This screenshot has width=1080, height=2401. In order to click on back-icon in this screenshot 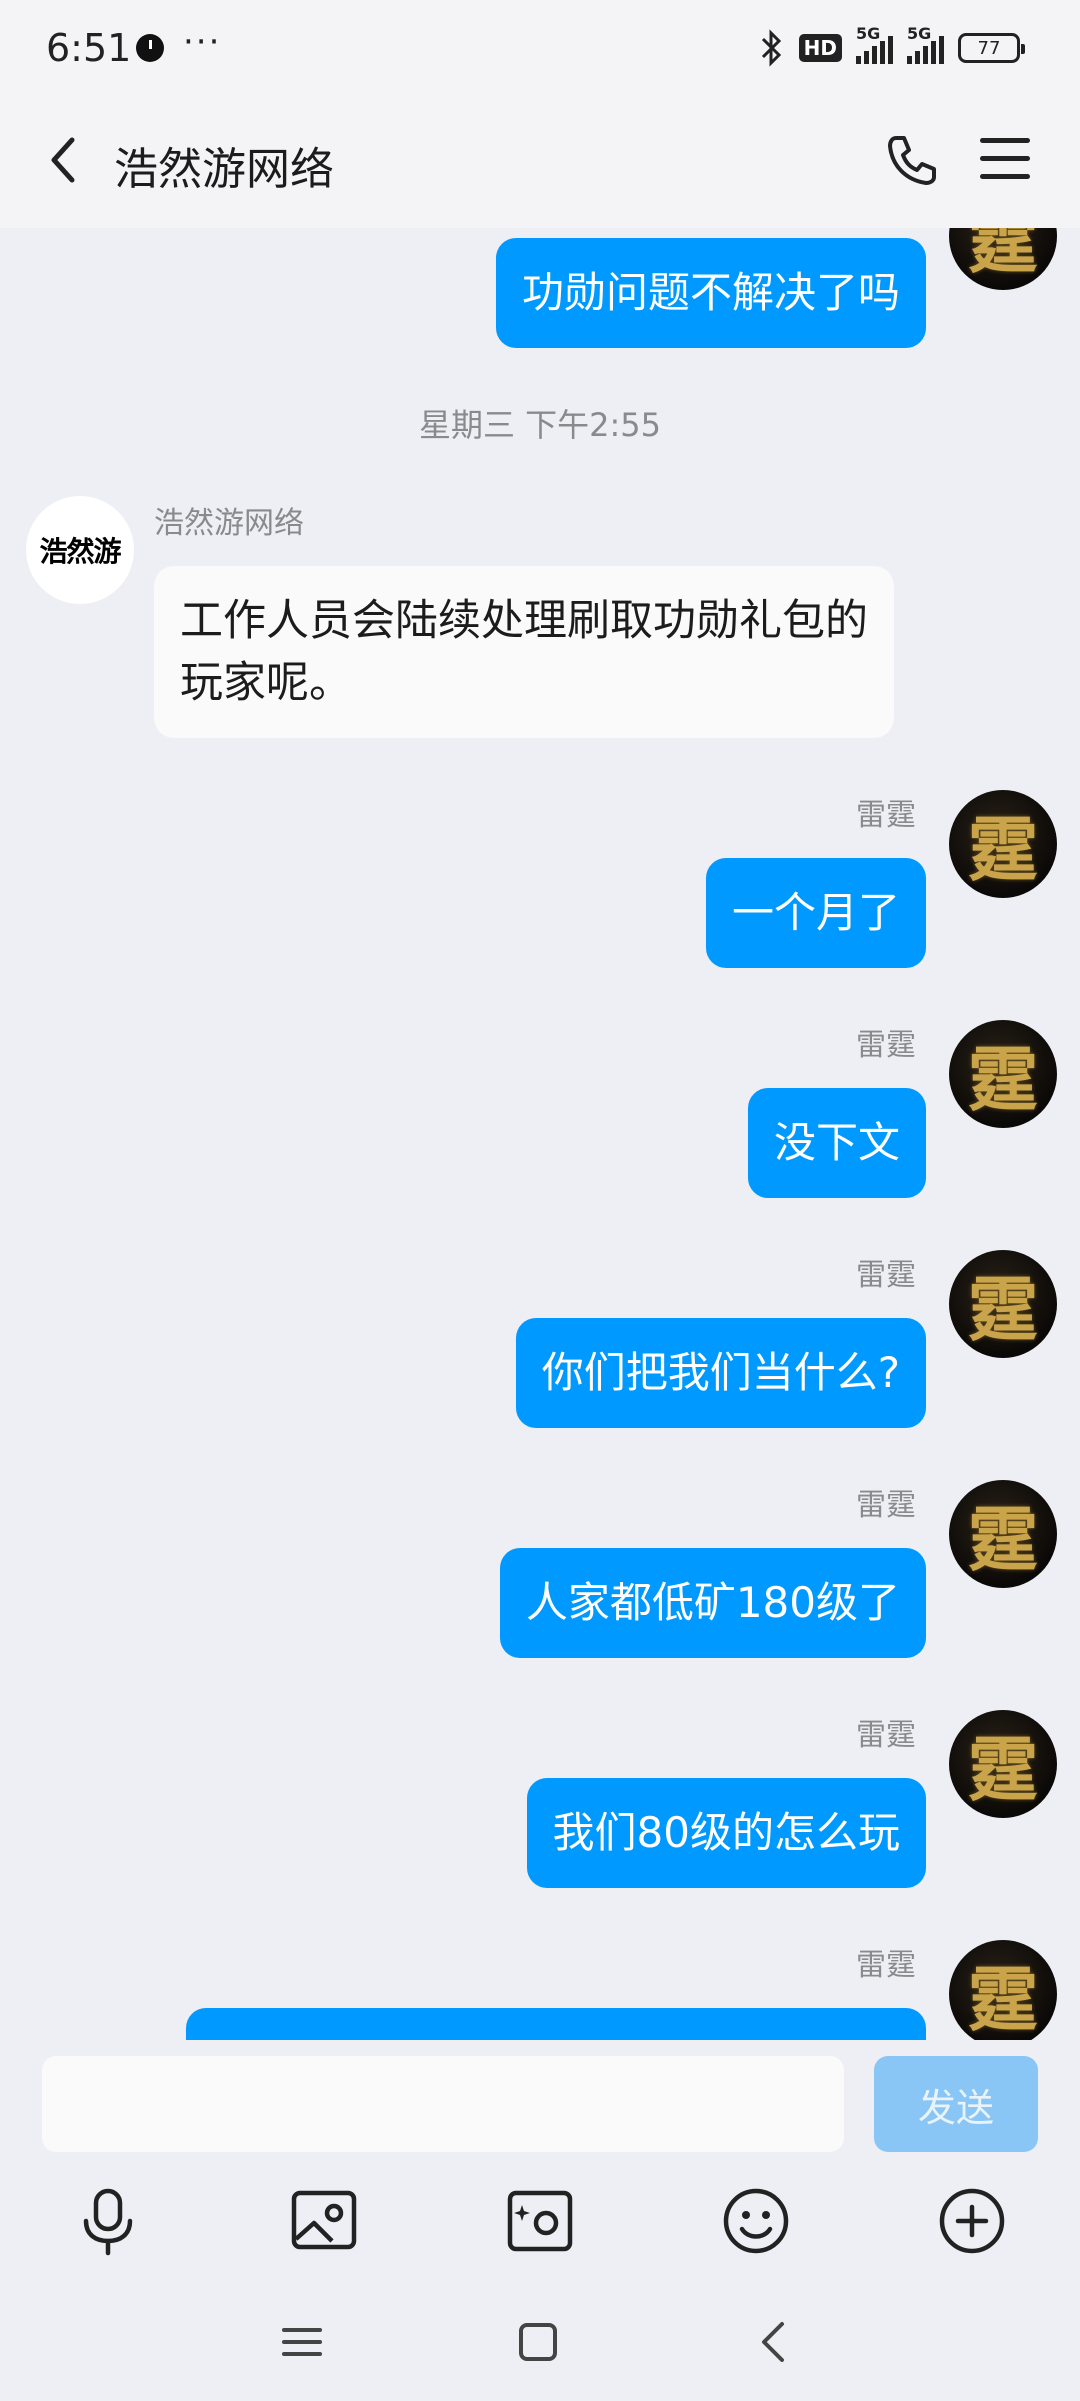, I will do `click(68, 160)`.